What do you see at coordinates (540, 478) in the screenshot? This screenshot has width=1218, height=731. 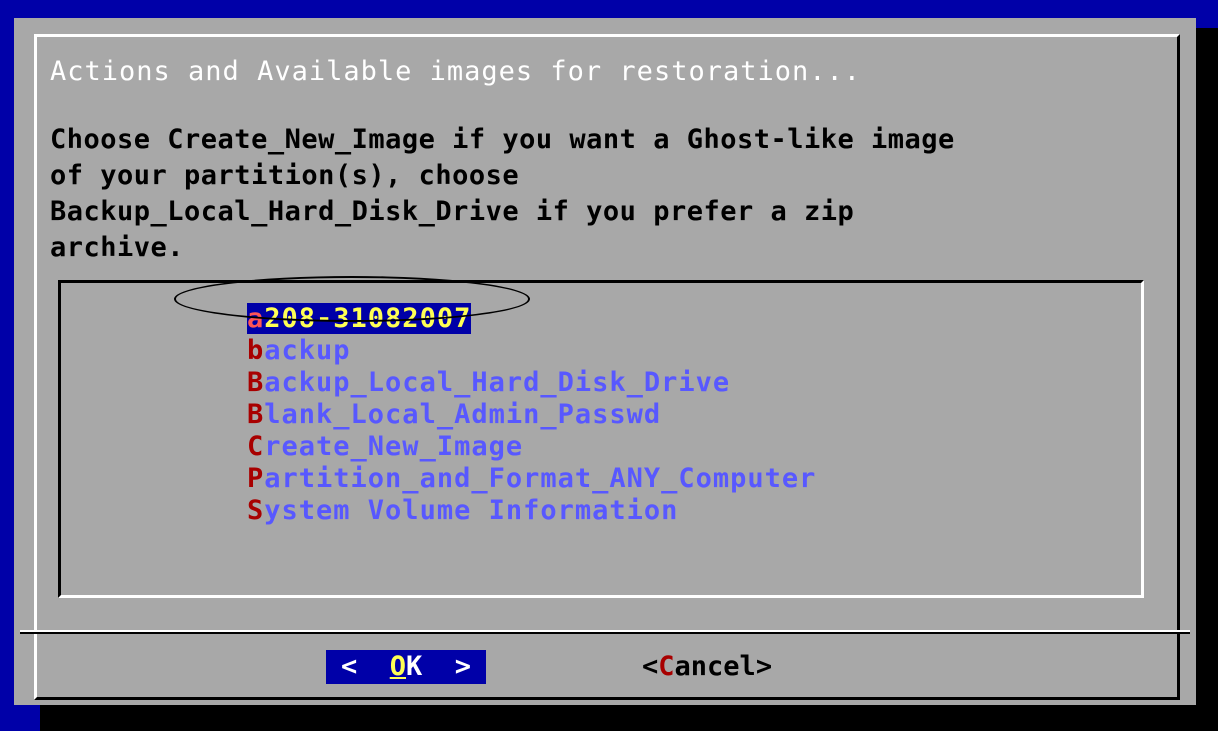 I see `item-label: artition_and_Format_ANY_Computer` at bounding box center [540, 478].